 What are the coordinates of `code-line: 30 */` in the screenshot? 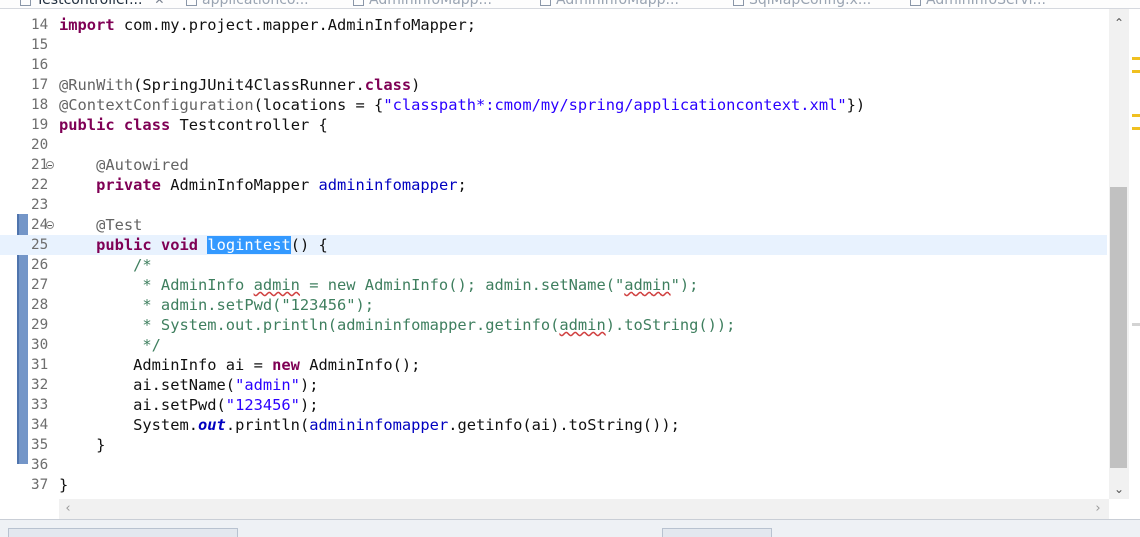 It's located at (553, 345).